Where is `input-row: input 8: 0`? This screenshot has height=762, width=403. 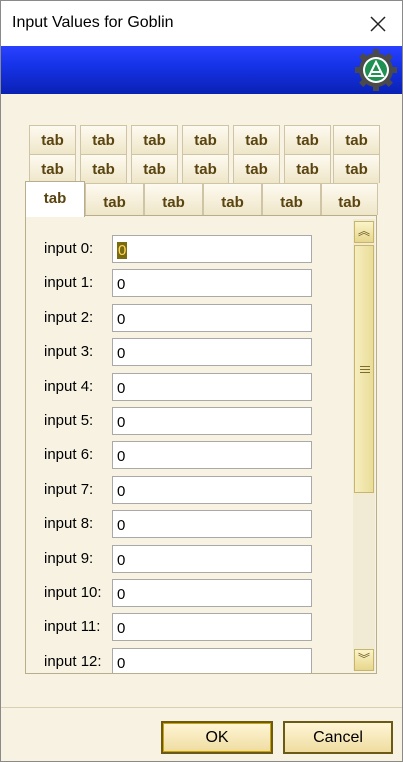
input-row: input 8: 0 is located at coordinates (176, 525).